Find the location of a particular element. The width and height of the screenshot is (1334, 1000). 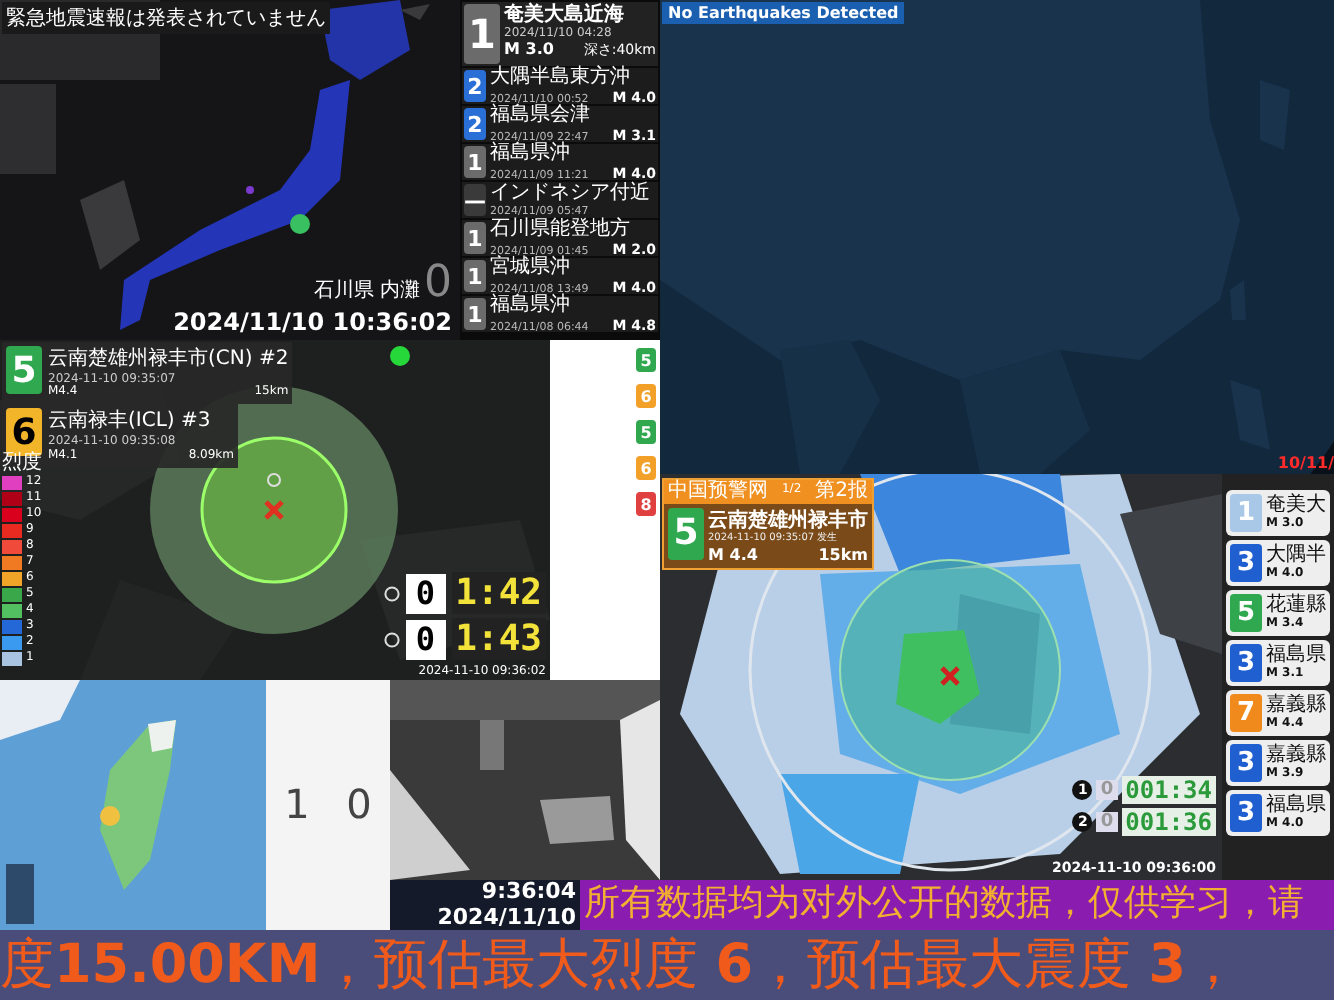

quake-name: 花蓮縣 is located at coordinates (1296, 605).